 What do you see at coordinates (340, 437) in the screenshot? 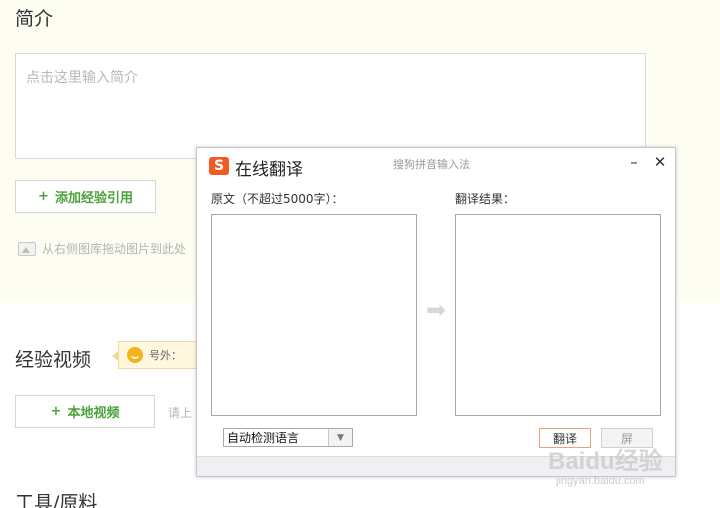
I see `chevron-down-icon: ▼` at bounding box center [340, 437].